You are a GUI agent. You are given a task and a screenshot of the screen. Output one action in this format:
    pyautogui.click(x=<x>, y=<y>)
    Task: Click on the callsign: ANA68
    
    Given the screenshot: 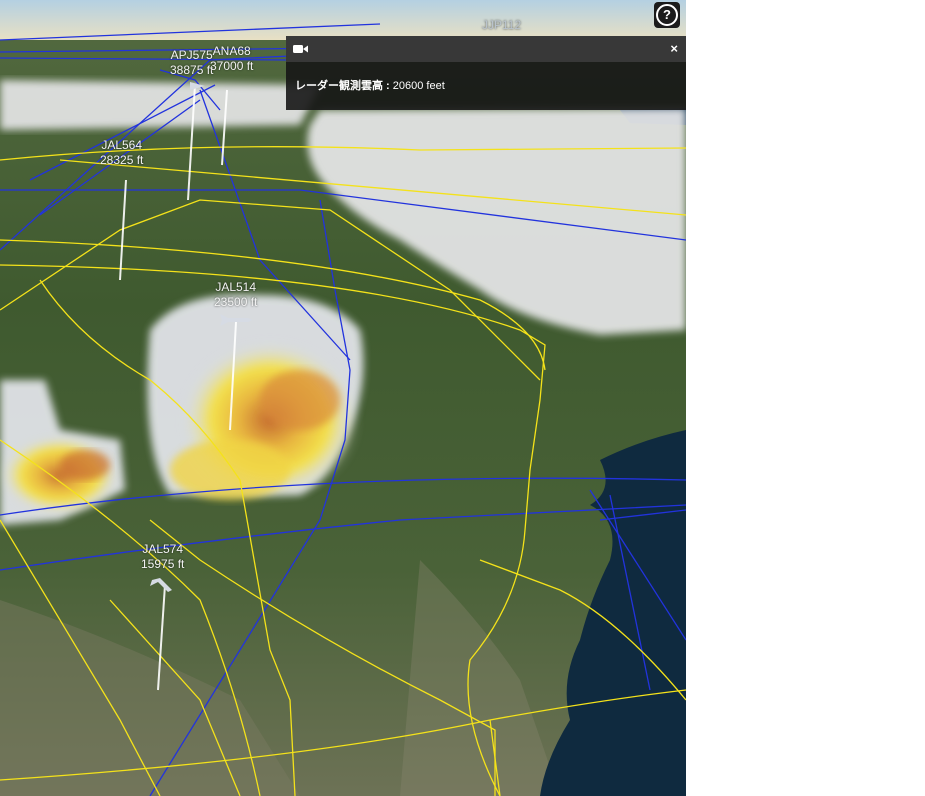 What is the action you would take?
    pyautogui.click(x=231, y=51)
    